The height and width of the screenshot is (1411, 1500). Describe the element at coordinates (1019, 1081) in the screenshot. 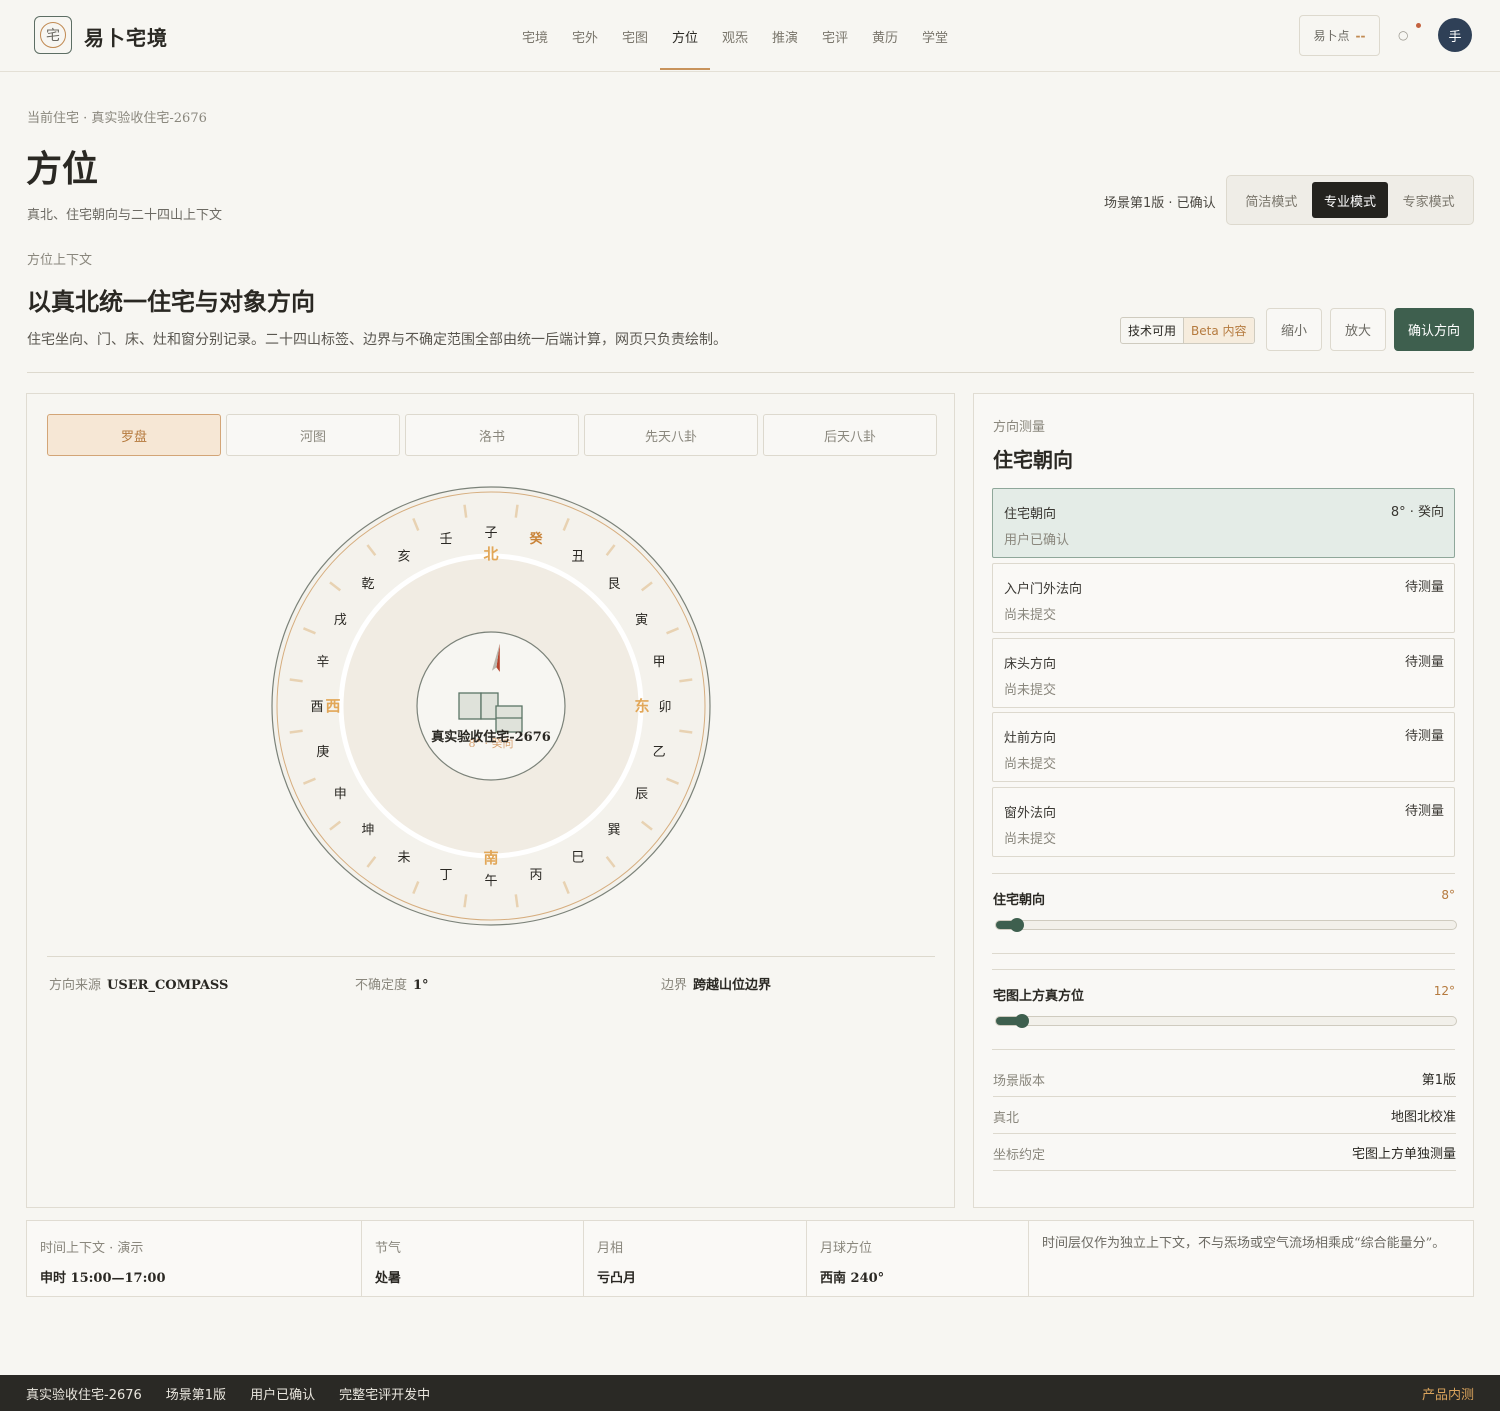

I see `info-key: 场景版本` at that location.